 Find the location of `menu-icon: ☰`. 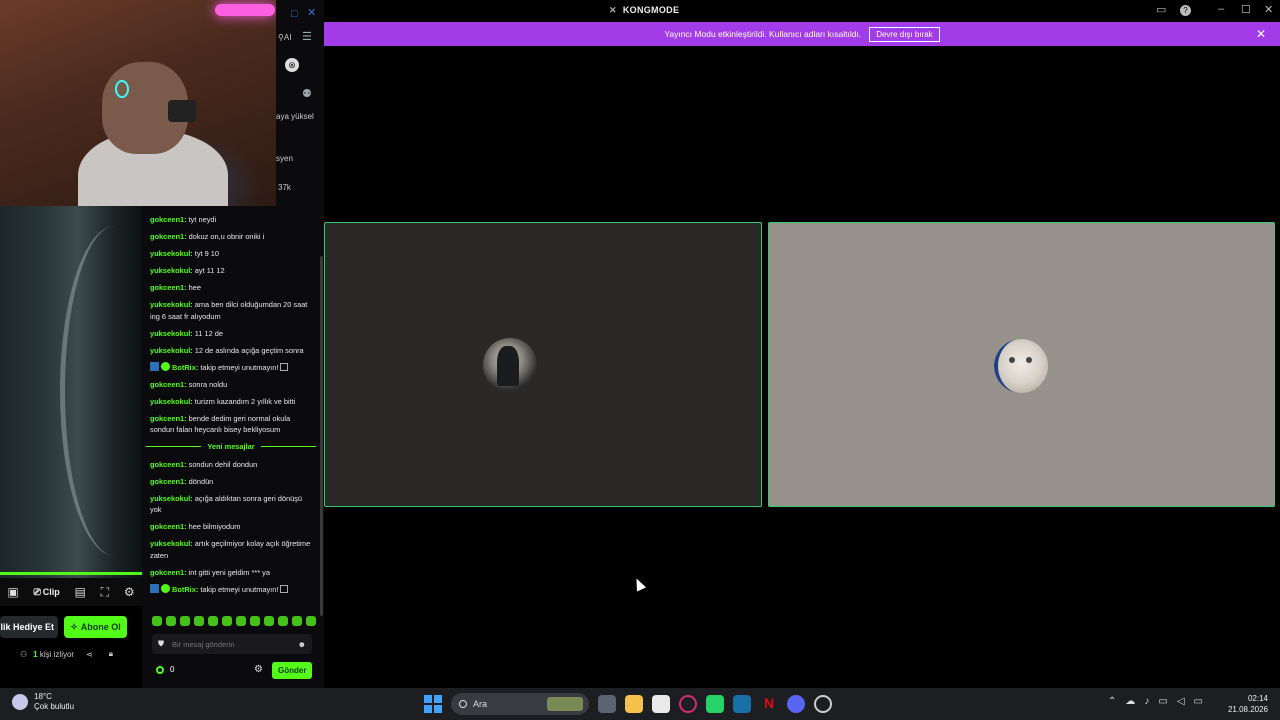

menu-icon: ☰ is located at coordinates (307, 37).